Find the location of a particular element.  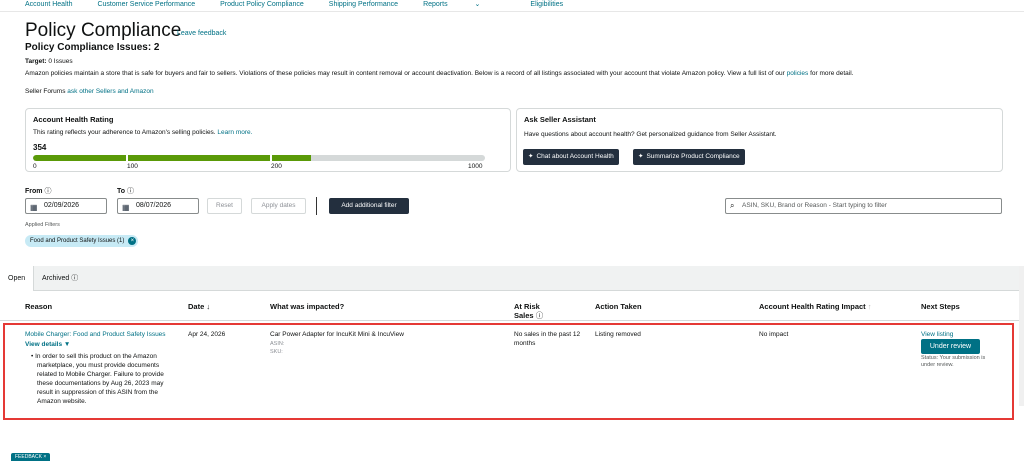

applied-filters-label: Applied Filters is located at coordinates (42, 225).